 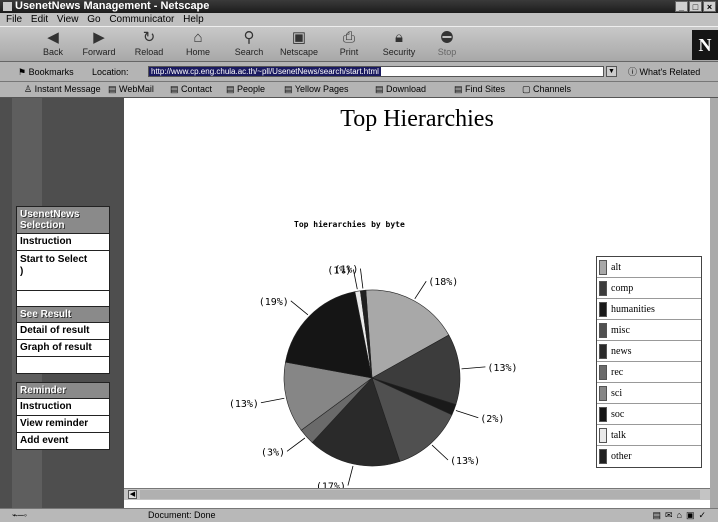 I want to click on legend-item-alt: alt, so click(x=649, y=267).